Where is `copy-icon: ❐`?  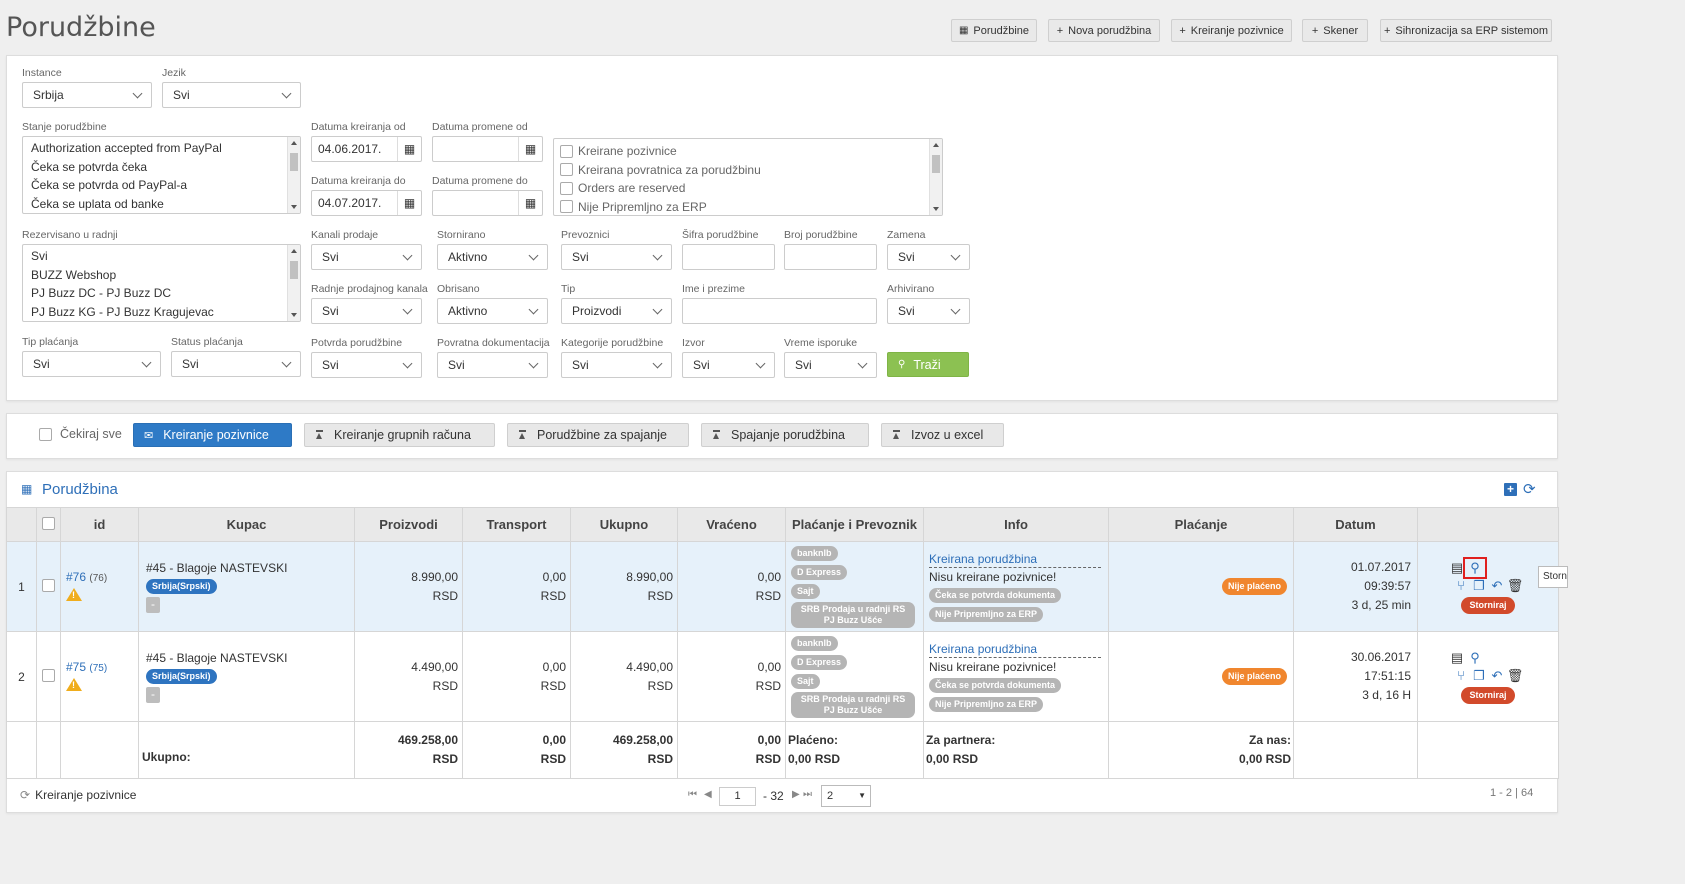 copy-icon: ❐ is located at coordinates (1479, 586).